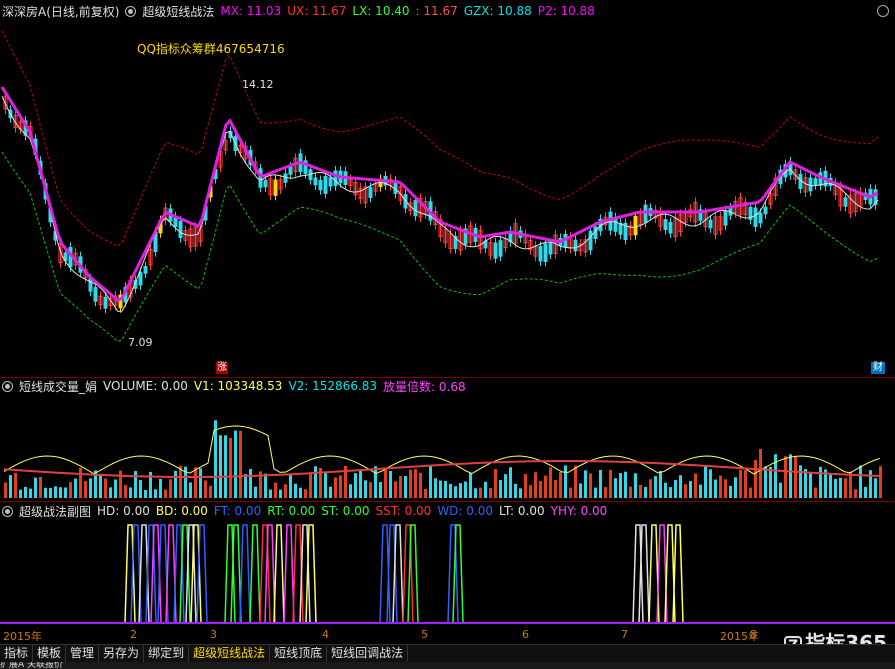 The width and height of the screenshot is (895, 669). I want to click on stock-title: 深深房A(日线,前复权), so click(60, 11).